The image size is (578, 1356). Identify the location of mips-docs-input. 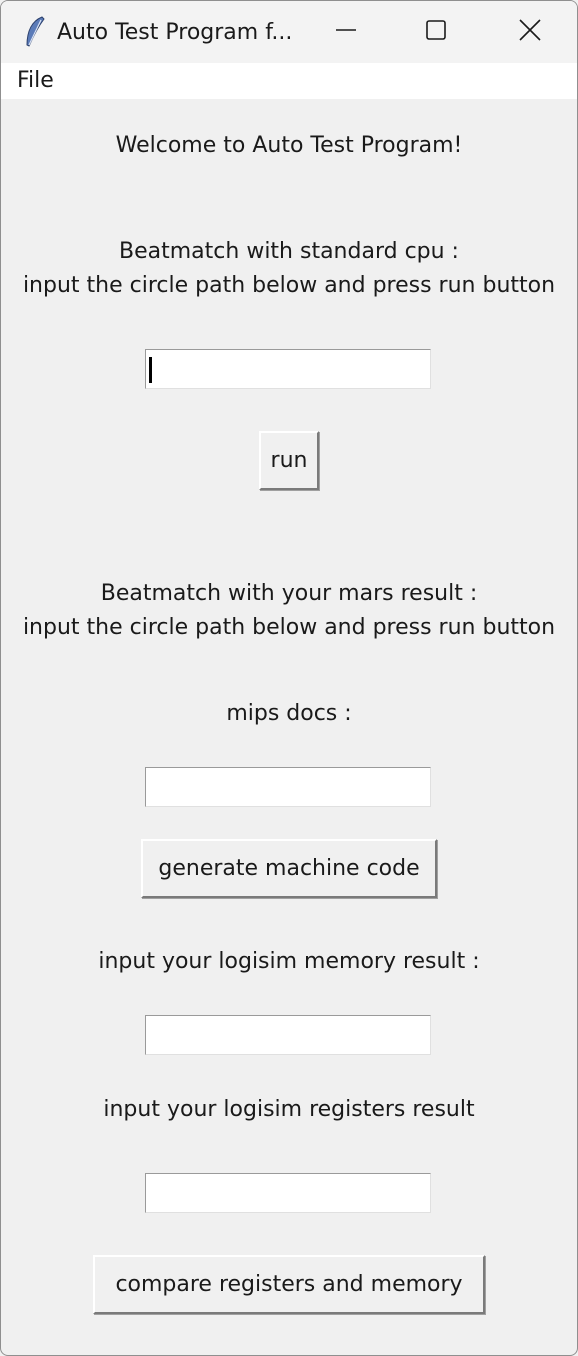
(288, 787).